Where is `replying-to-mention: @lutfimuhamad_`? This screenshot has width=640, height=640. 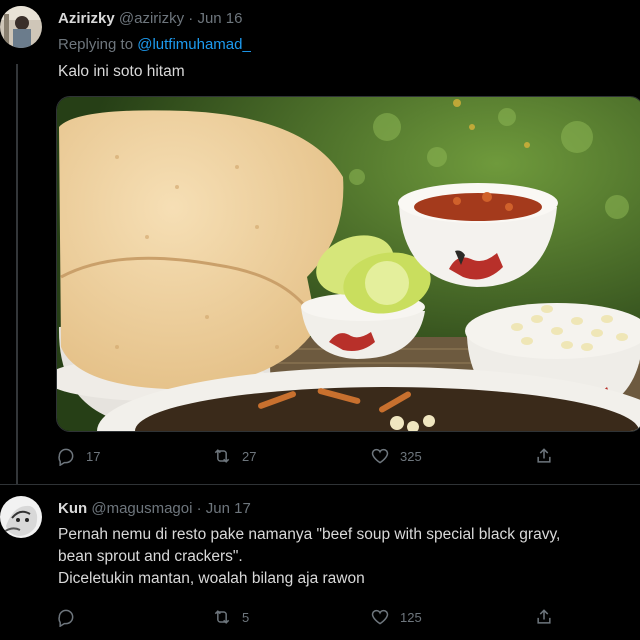
replying-to-mention: @lutfimuhamad_ is located at coordinates (194, 44).